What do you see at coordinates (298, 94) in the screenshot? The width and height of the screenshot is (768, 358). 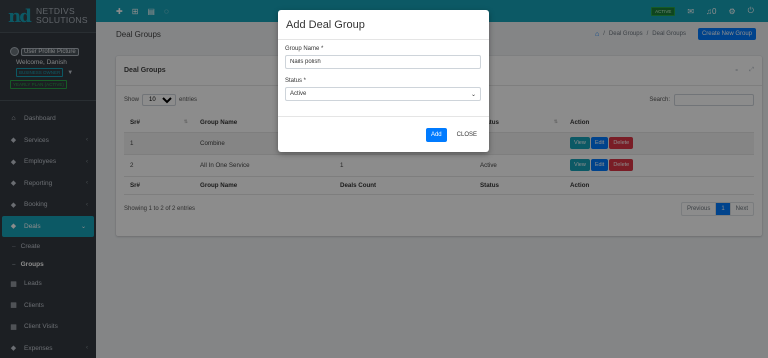 I see `status-selected-value: Active` at bounding box center [298, 94].